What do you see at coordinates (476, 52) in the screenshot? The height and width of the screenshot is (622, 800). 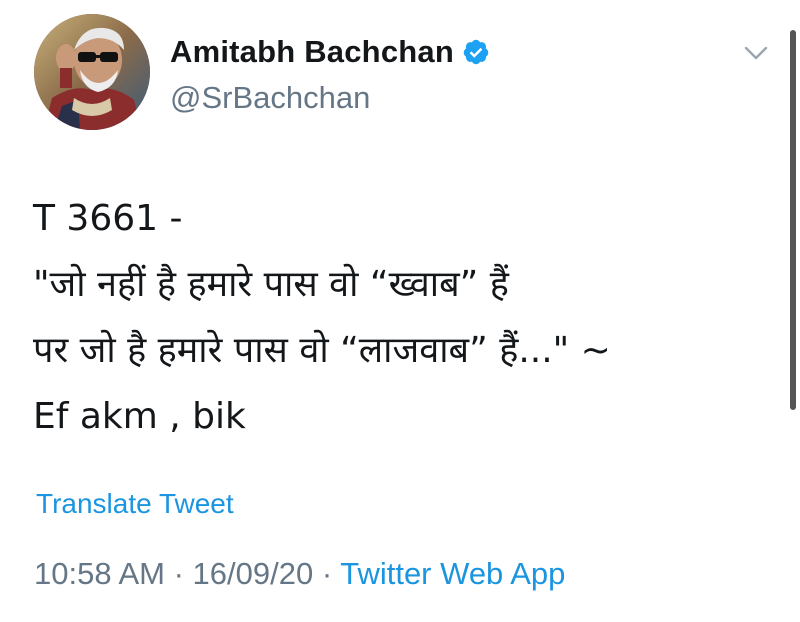 I see `verified-badge-icon` at bounding box center [476, 52].